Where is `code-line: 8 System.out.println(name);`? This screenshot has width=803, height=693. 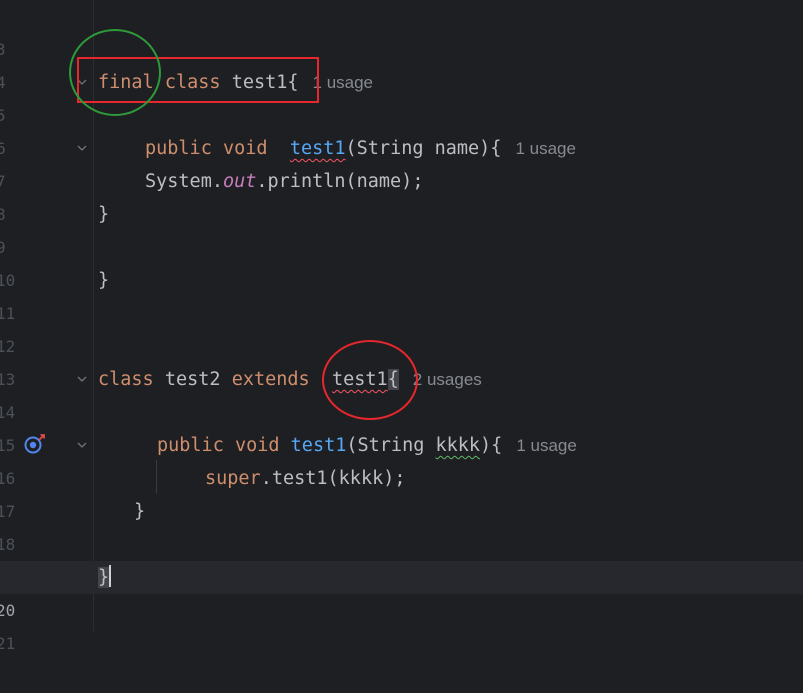 code-line: 8 System.out.println(name); is located at coordinates (401, 194).